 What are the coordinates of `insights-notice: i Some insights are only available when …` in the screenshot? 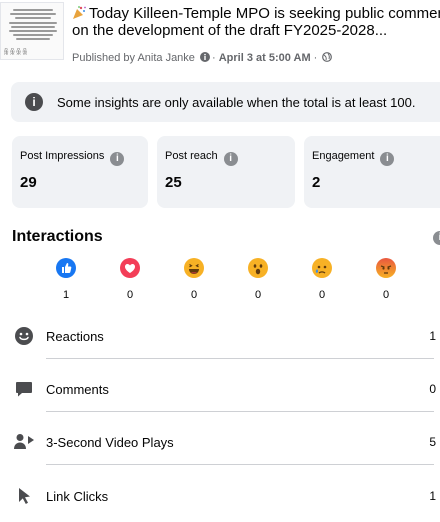 It's located at (225, 102).